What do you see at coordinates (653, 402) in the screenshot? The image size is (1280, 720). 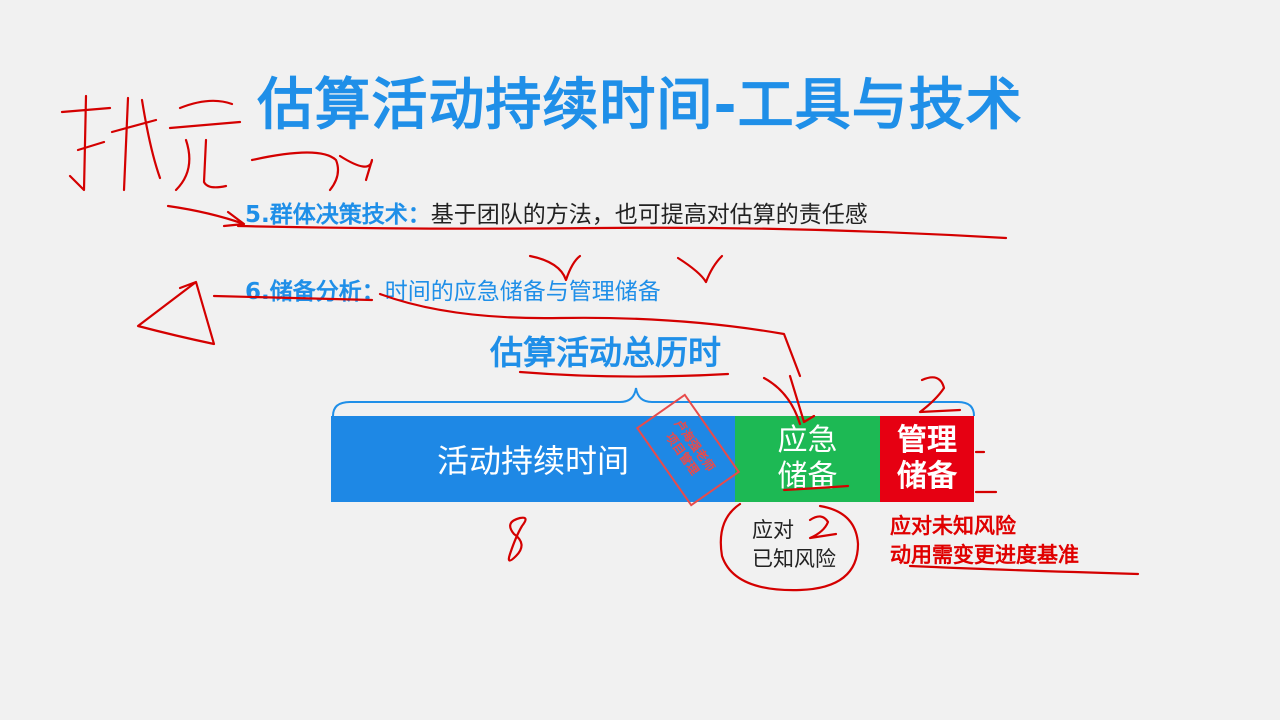 I see `brace-icon` at bounding box center [653, 402].